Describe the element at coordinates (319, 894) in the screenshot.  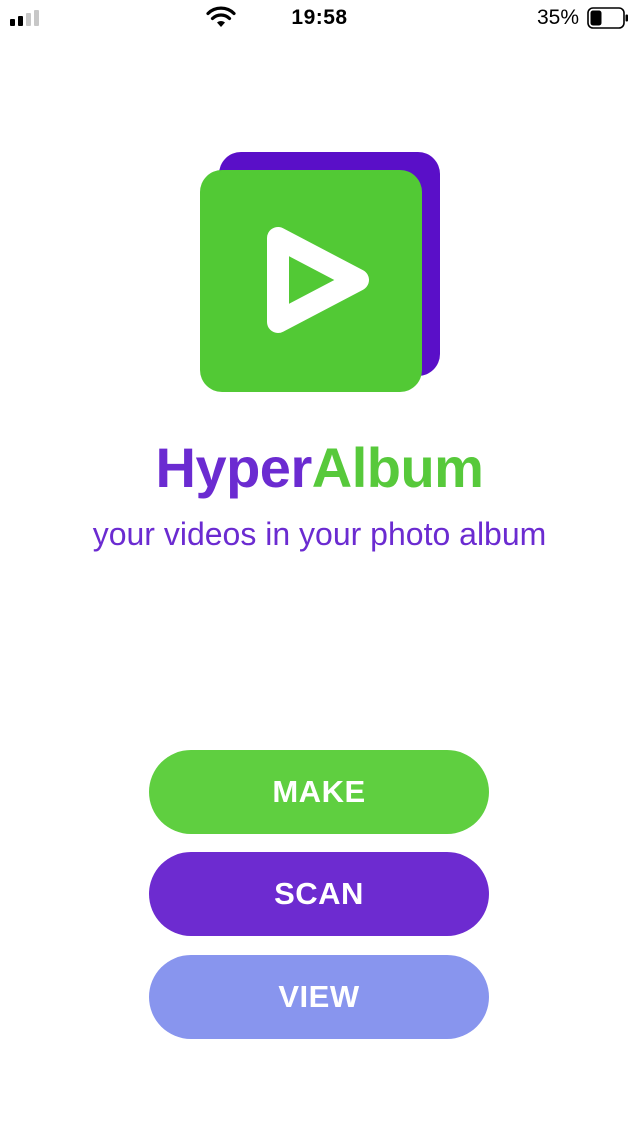
I see `scan-button: SCAN` at that location.